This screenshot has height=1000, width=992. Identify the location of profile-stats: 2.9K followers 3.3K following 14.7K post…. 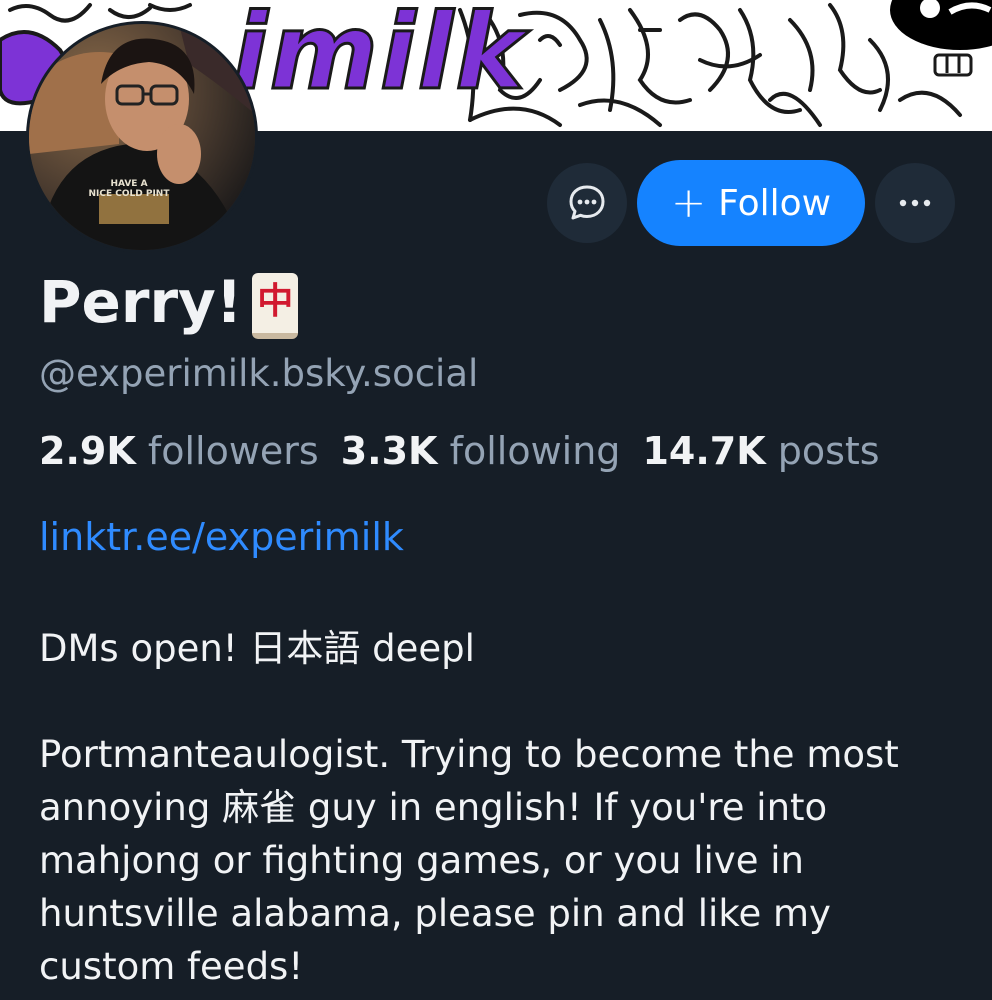
(459, 451).